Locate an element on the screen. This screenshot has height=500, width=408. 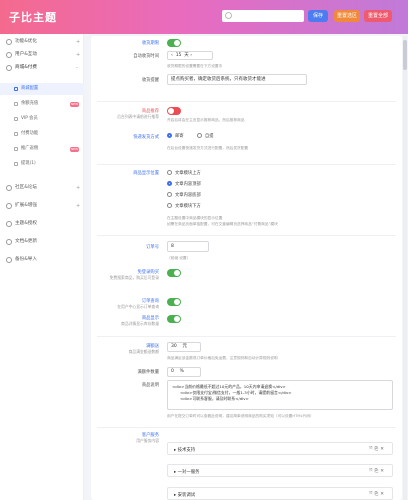
scrollbar-thumb is located at coordinates (405, 55).